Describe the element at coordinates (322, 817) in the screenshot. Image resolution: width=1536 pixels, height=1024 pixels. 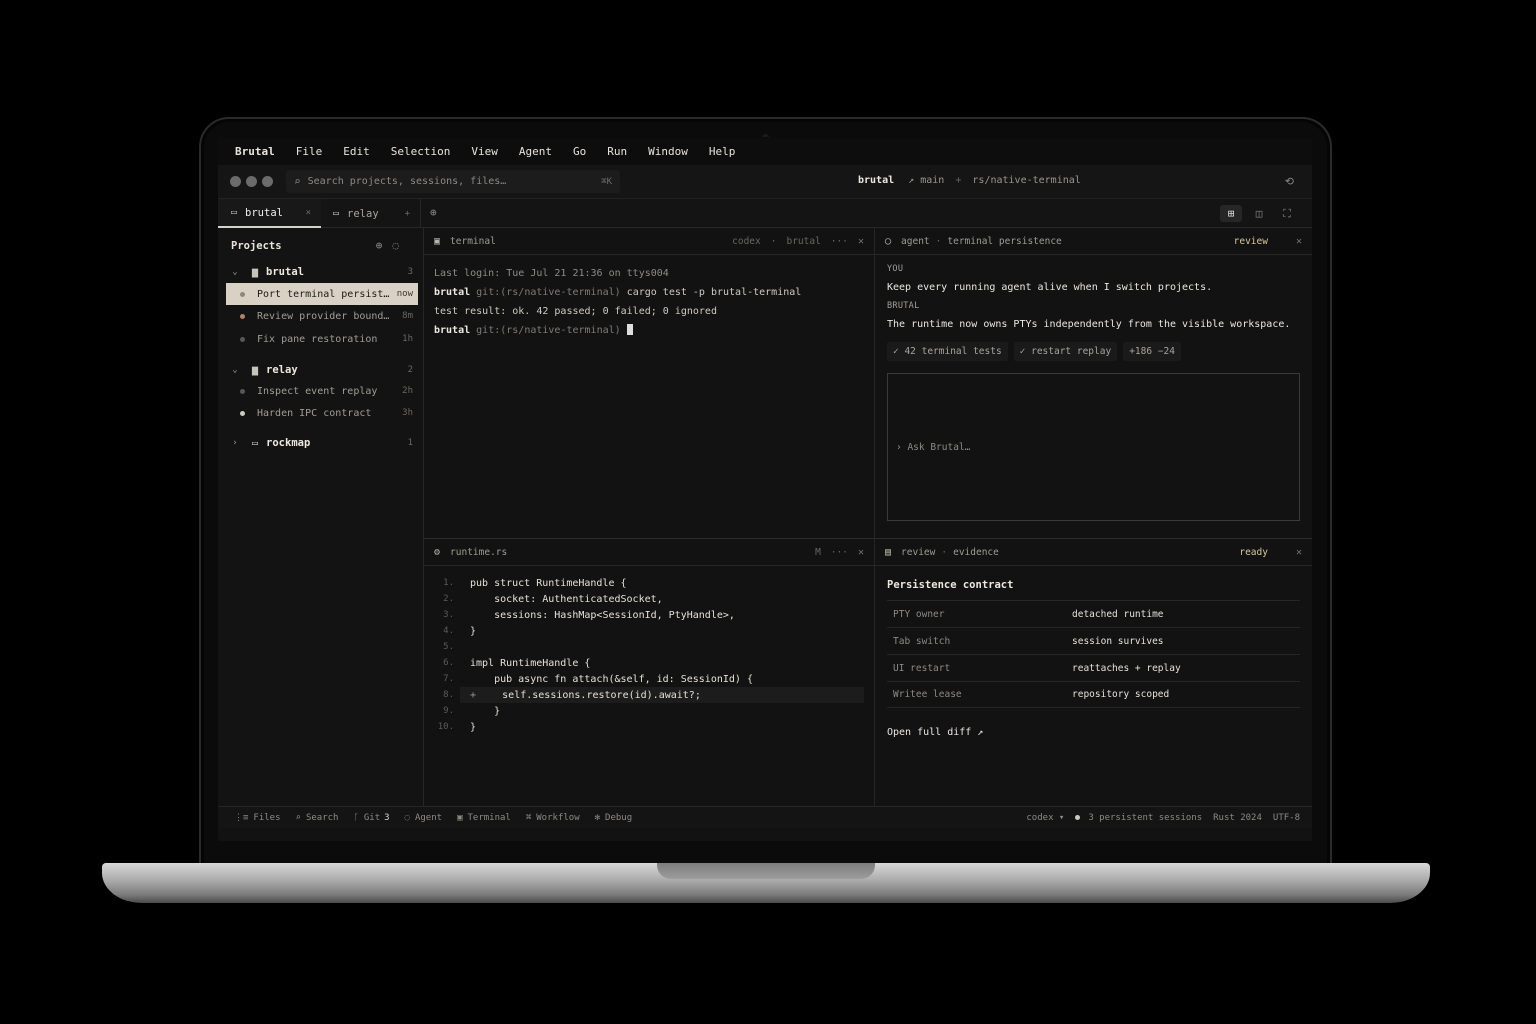
I see `status-label: Search` at that location.